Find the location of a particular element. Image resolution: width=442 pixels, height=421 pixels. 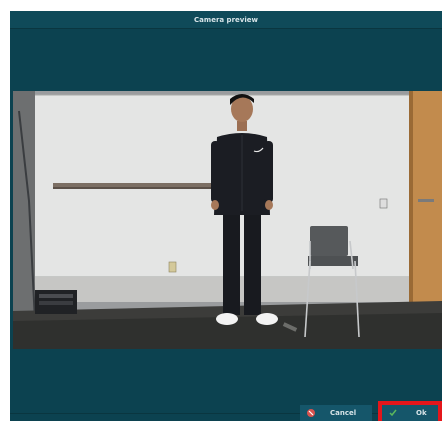

cancel-button-label: Cancel is located at coordinates (343, 413).